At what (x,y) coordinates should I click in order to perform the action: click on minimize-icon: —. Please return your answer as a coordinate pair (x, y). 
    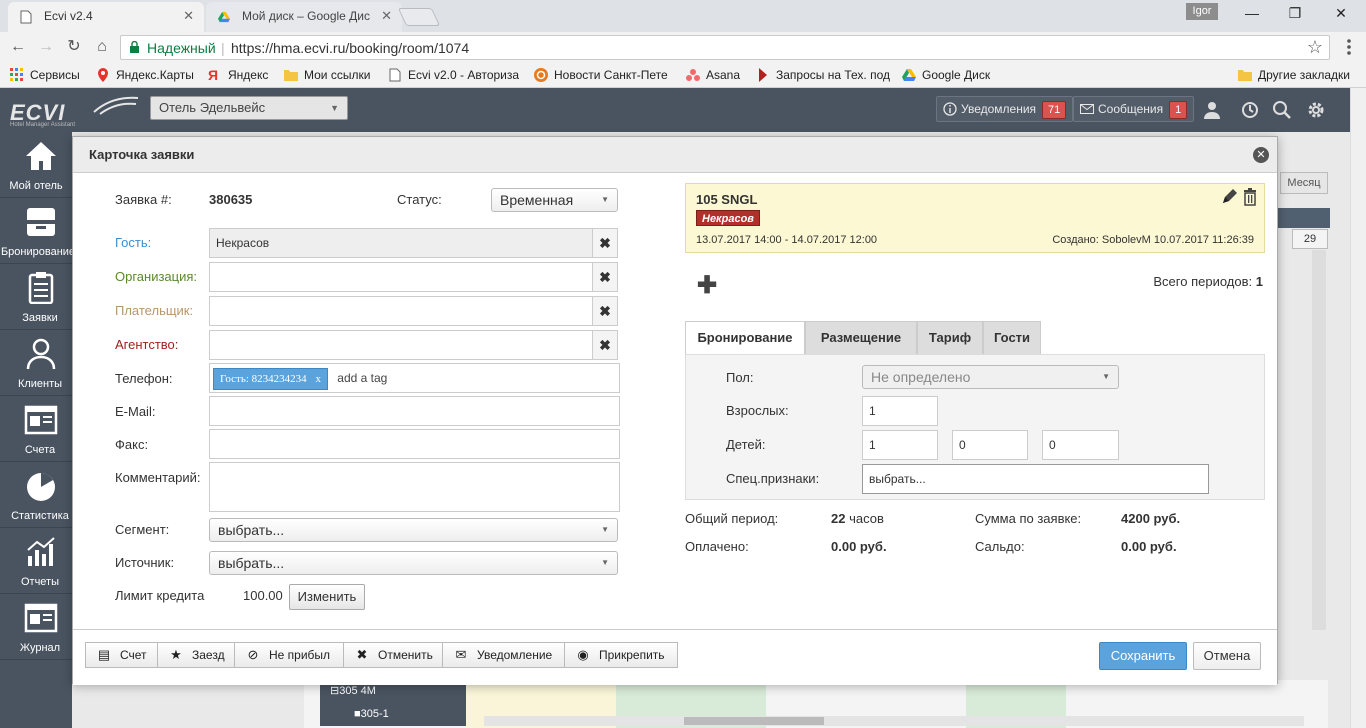
    Looking at the image, I should click on (1252, 13).